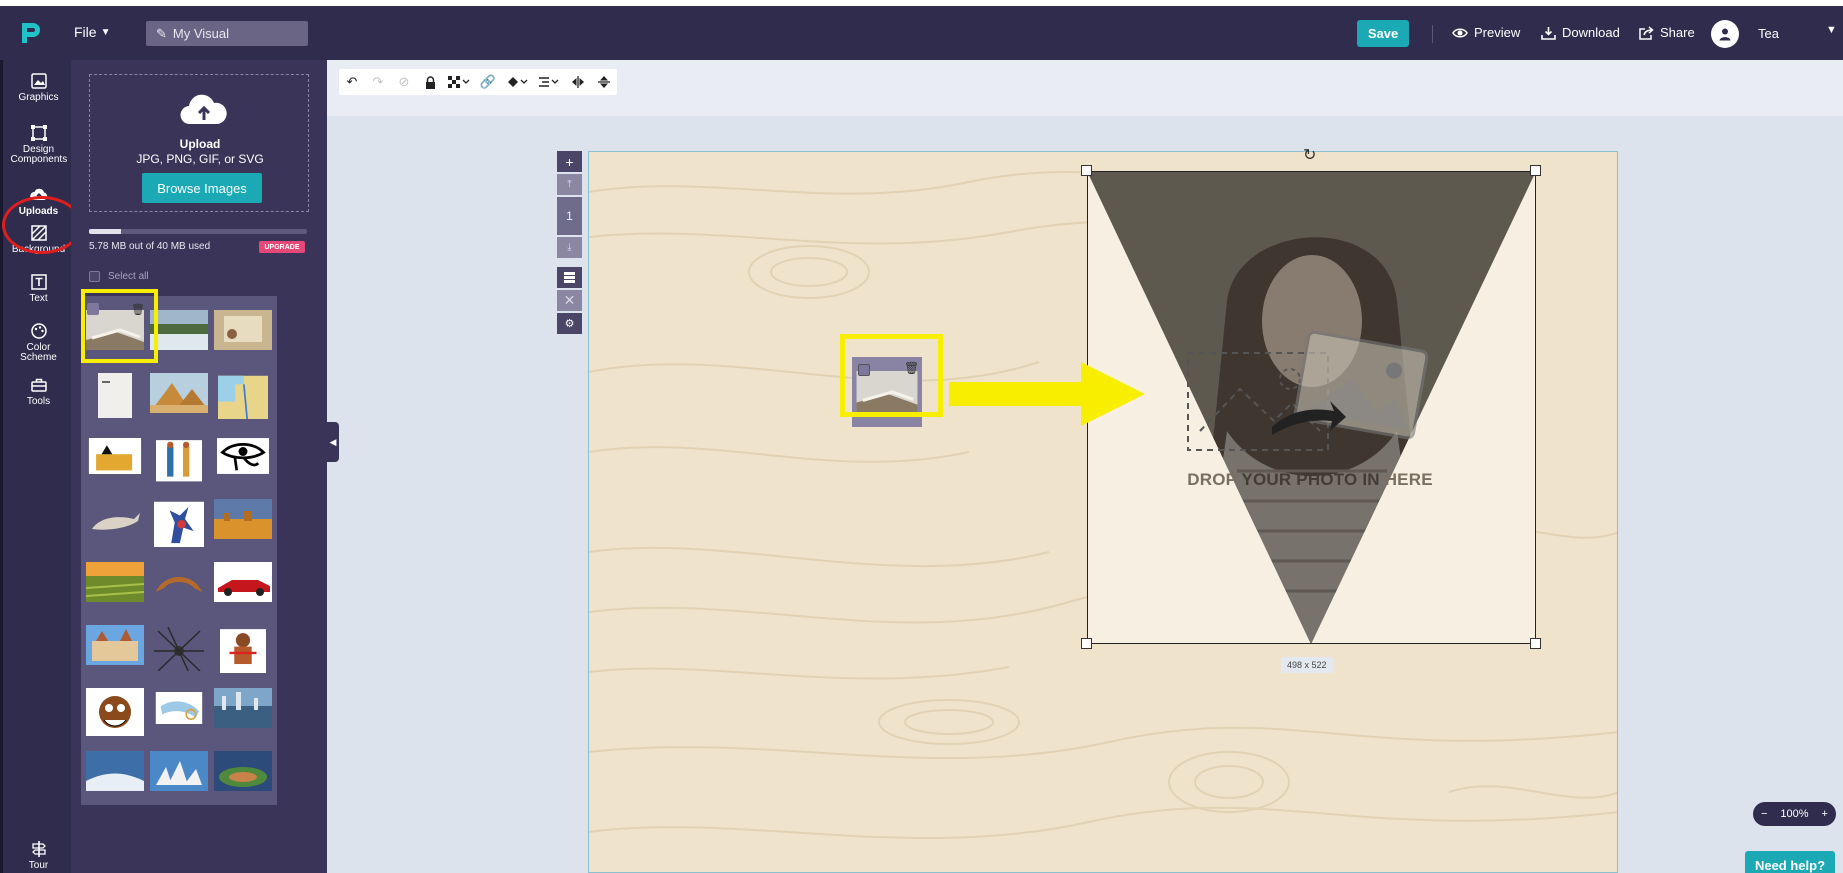 The width and height of the screenshot is (1843, 873). I want to click on storage-usage: 5.78 MB out of 40 MB used, so click(150, 246).